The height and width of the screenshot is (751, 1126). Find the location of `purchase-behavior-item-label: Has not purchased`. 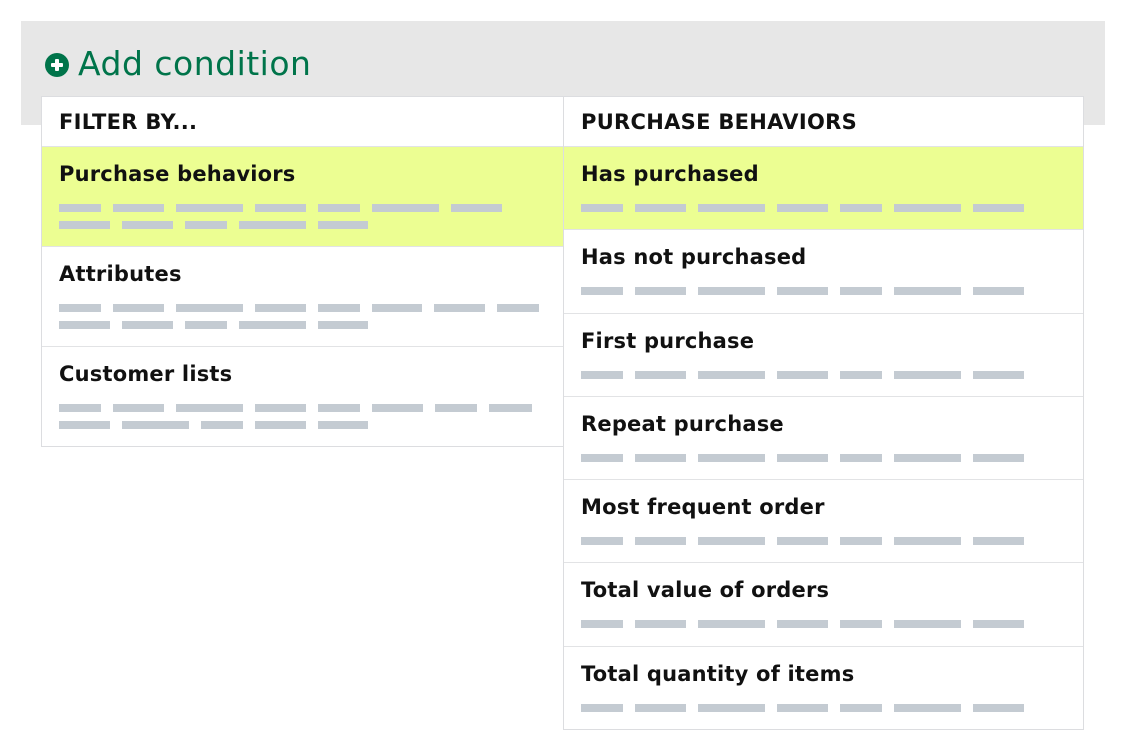

purchase-behavior-item-label: Has not purchased is located at coordinates (694, 257).